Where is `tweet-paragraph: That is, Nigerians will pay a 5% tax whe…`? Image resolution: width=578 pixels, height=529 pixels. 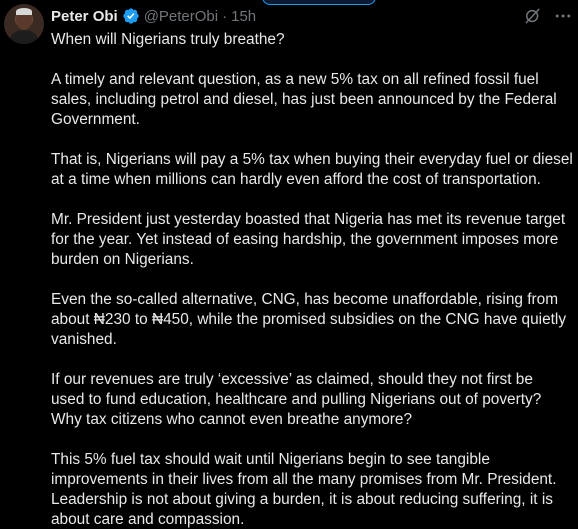 tweet-paragraph: That is, Nigerians will pay a 5% tax whe… is located at coordinates (312, 169).